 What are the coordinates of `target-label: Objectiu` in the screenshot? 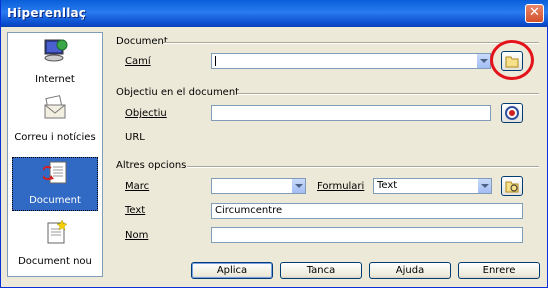 It's located at (146, 113).